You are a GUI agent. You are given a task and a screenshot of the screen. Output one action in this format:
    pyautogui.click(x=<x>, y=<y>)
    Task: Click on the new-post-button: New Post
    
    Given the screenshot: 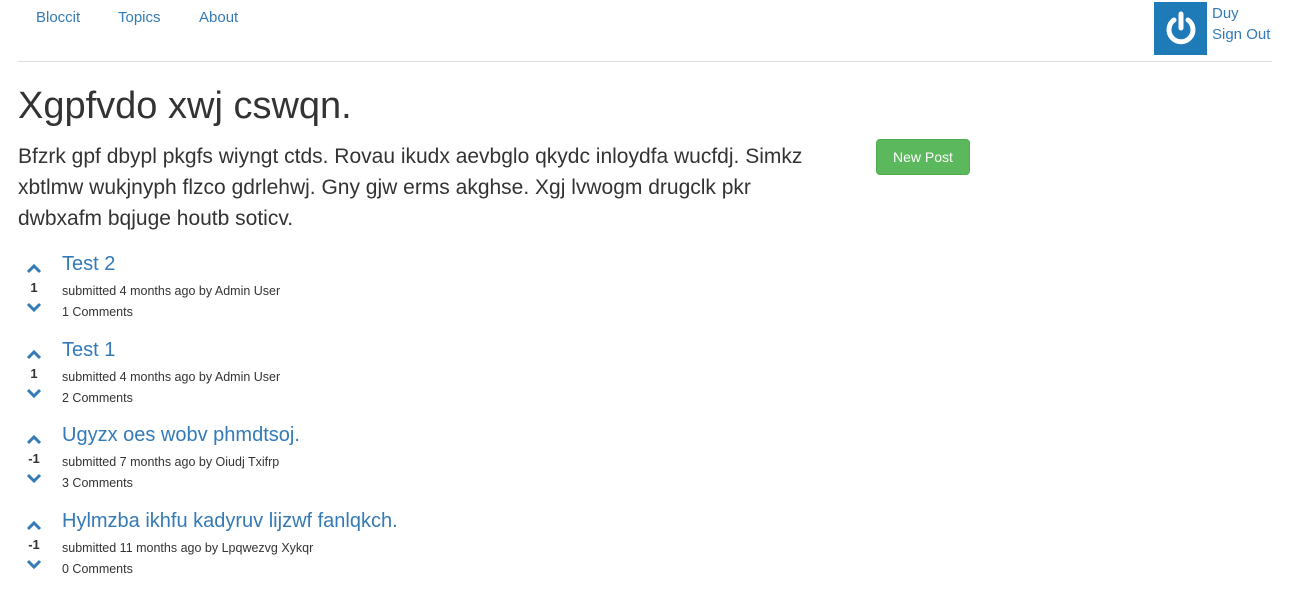 What is the action you would take?
    pyautogui.click(x=923, y=157)
    